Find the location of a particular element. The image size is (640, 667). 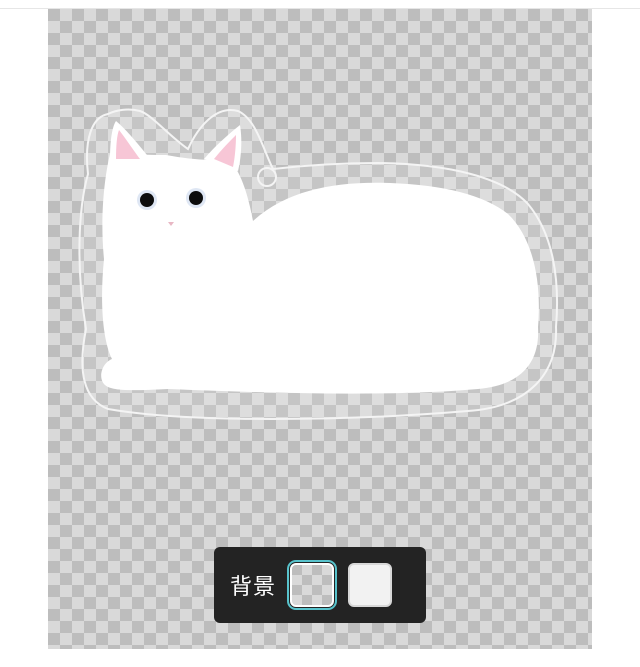

background-toolbar: 背景 is located at coordinates (320, 585).